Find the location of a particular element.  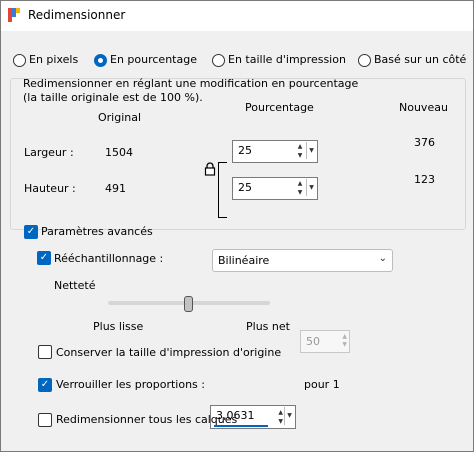

sharpness-min-label: Plus lisse is located at coordinates (118, 326).